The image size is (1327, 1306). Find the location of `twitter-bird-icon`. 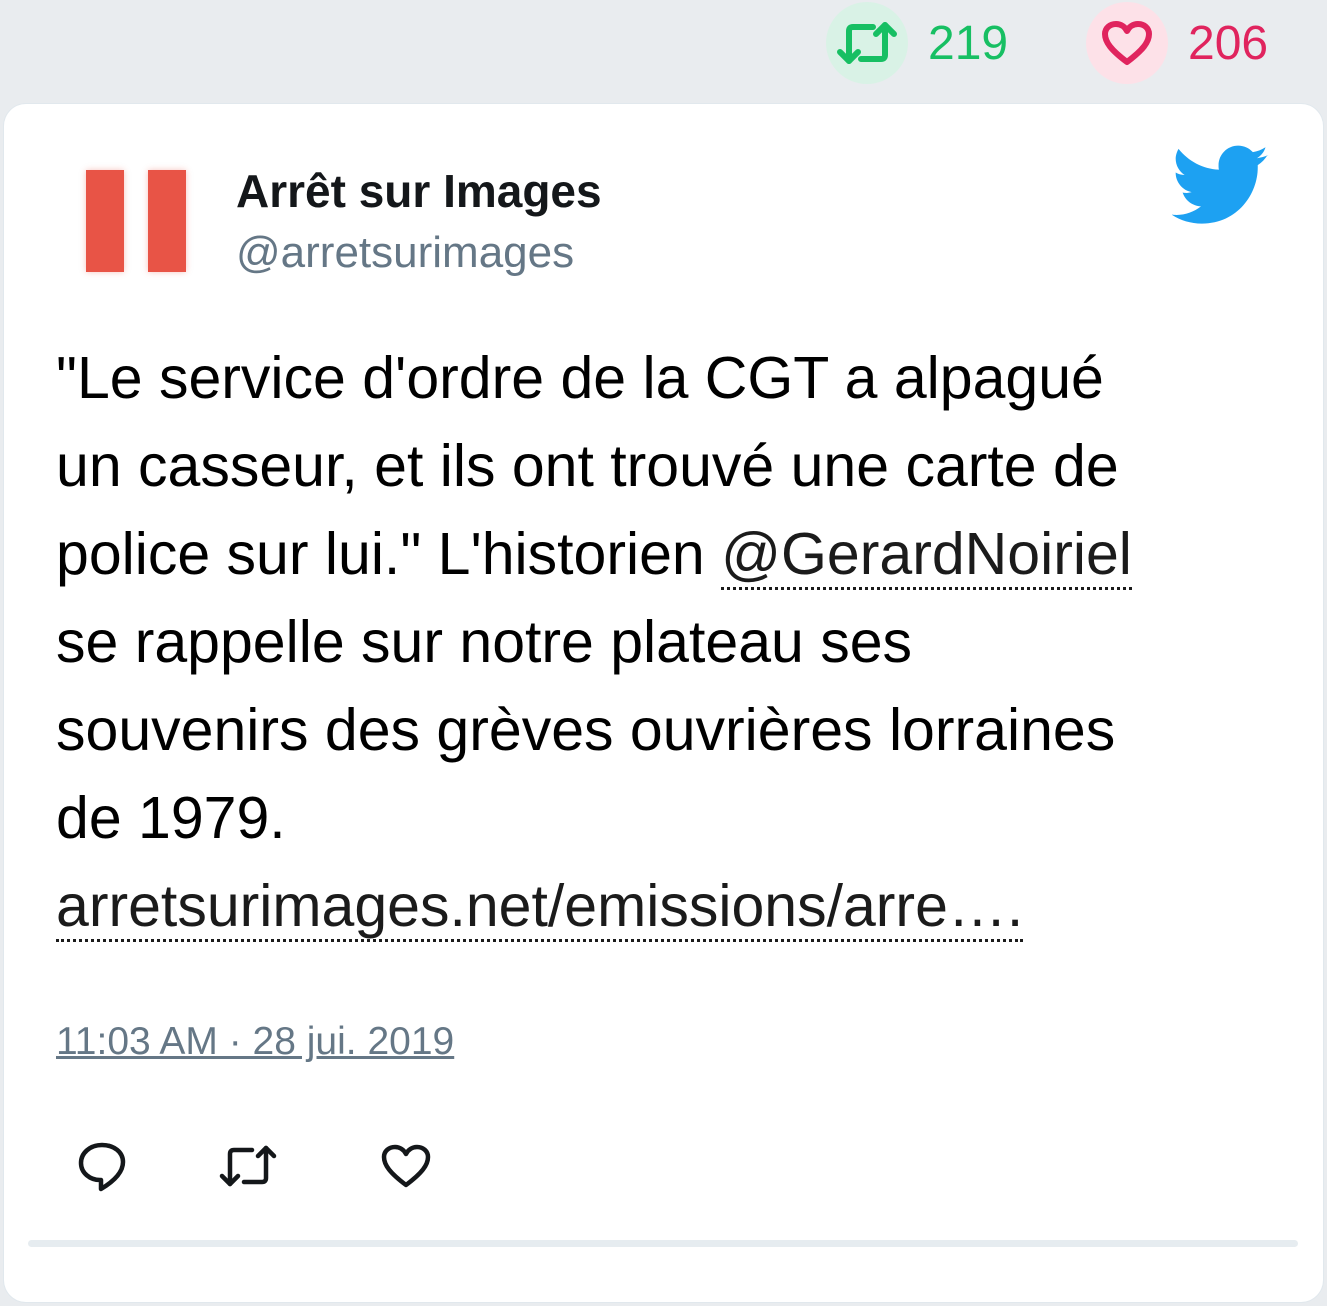

twitter-bird-icon is located at coordinates (1221, 186).